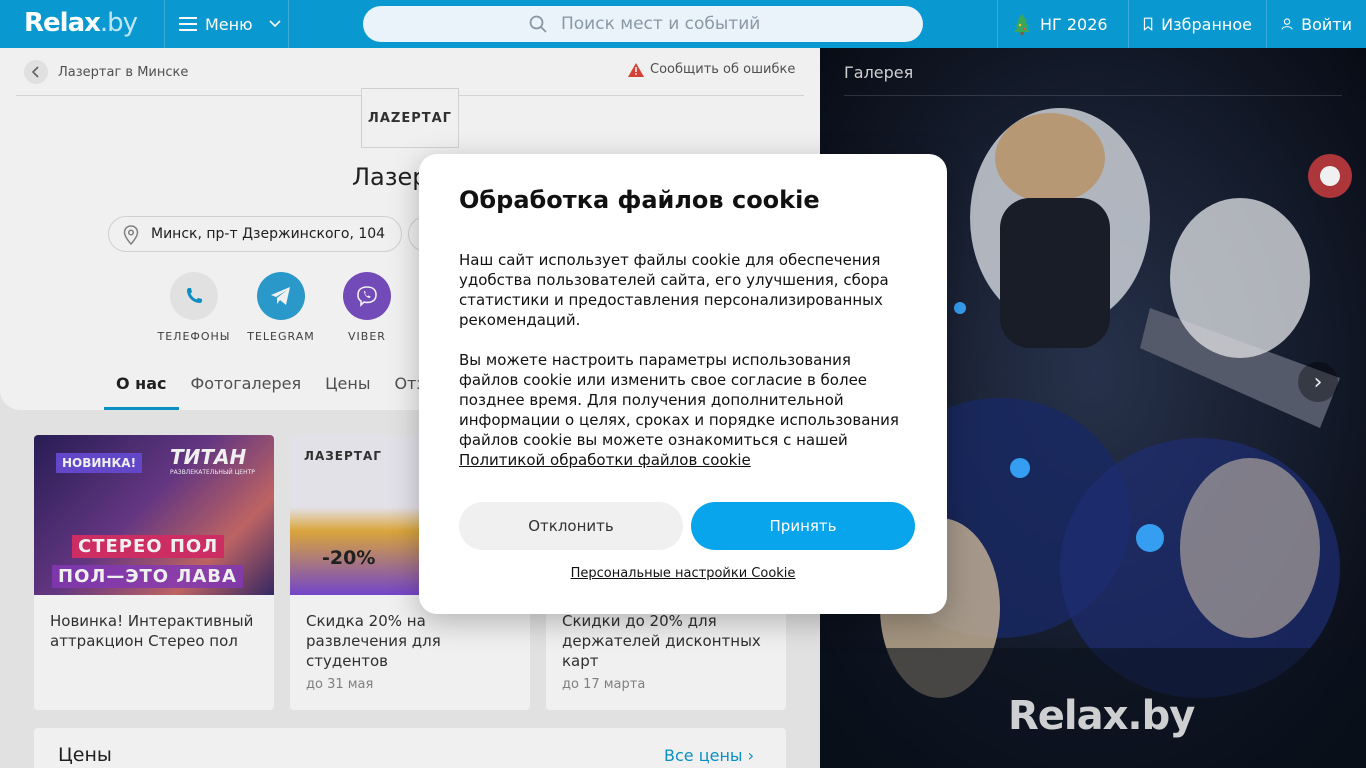 This screenshot has width=1366, height=768. I want to click on accept-button: Принять, so click(803, 526).